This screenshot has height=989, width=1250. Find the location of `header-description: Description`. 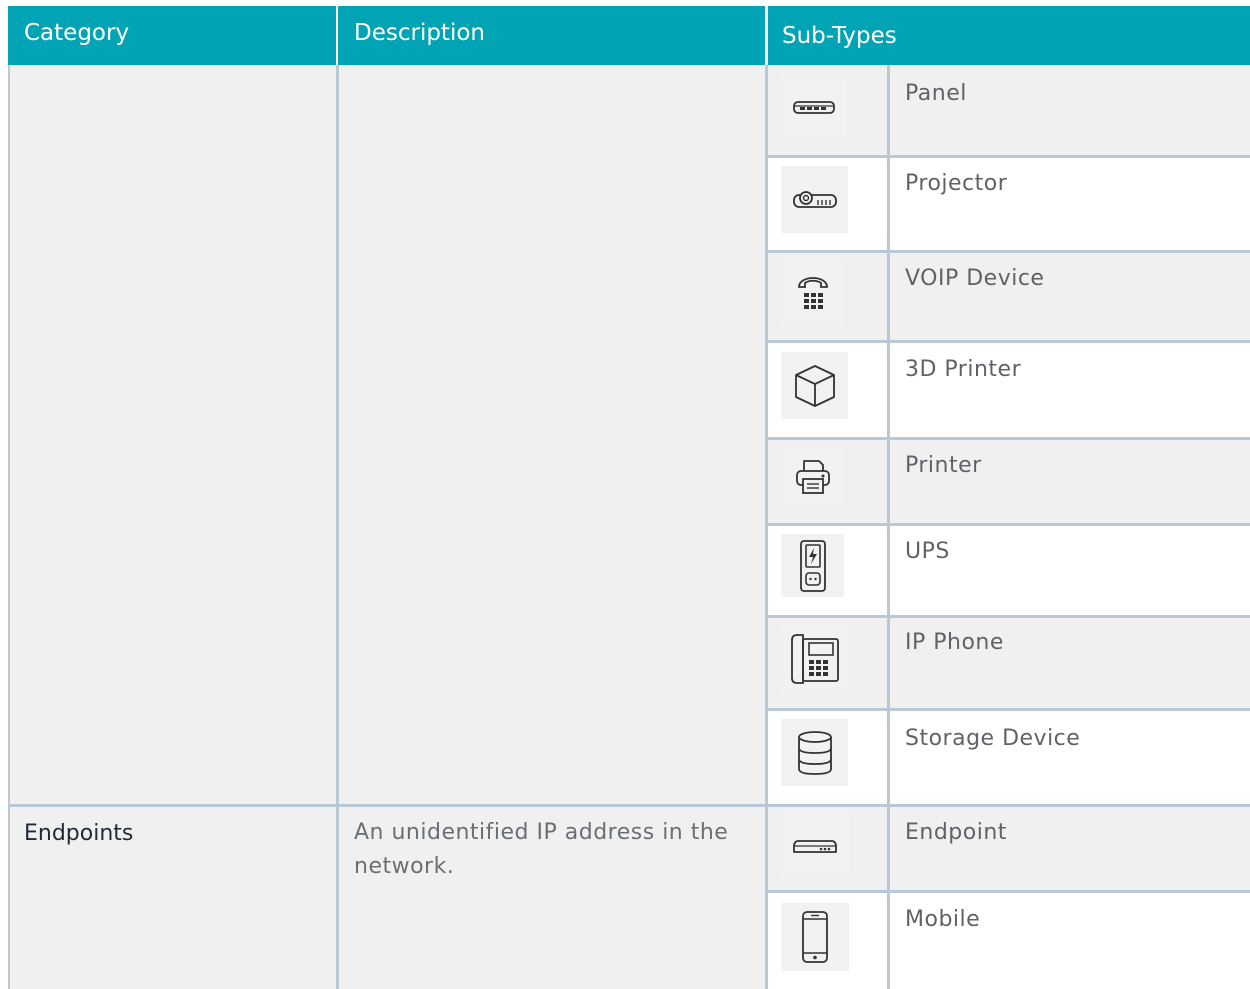

header-description: Description is located at coordinates (551, 35).